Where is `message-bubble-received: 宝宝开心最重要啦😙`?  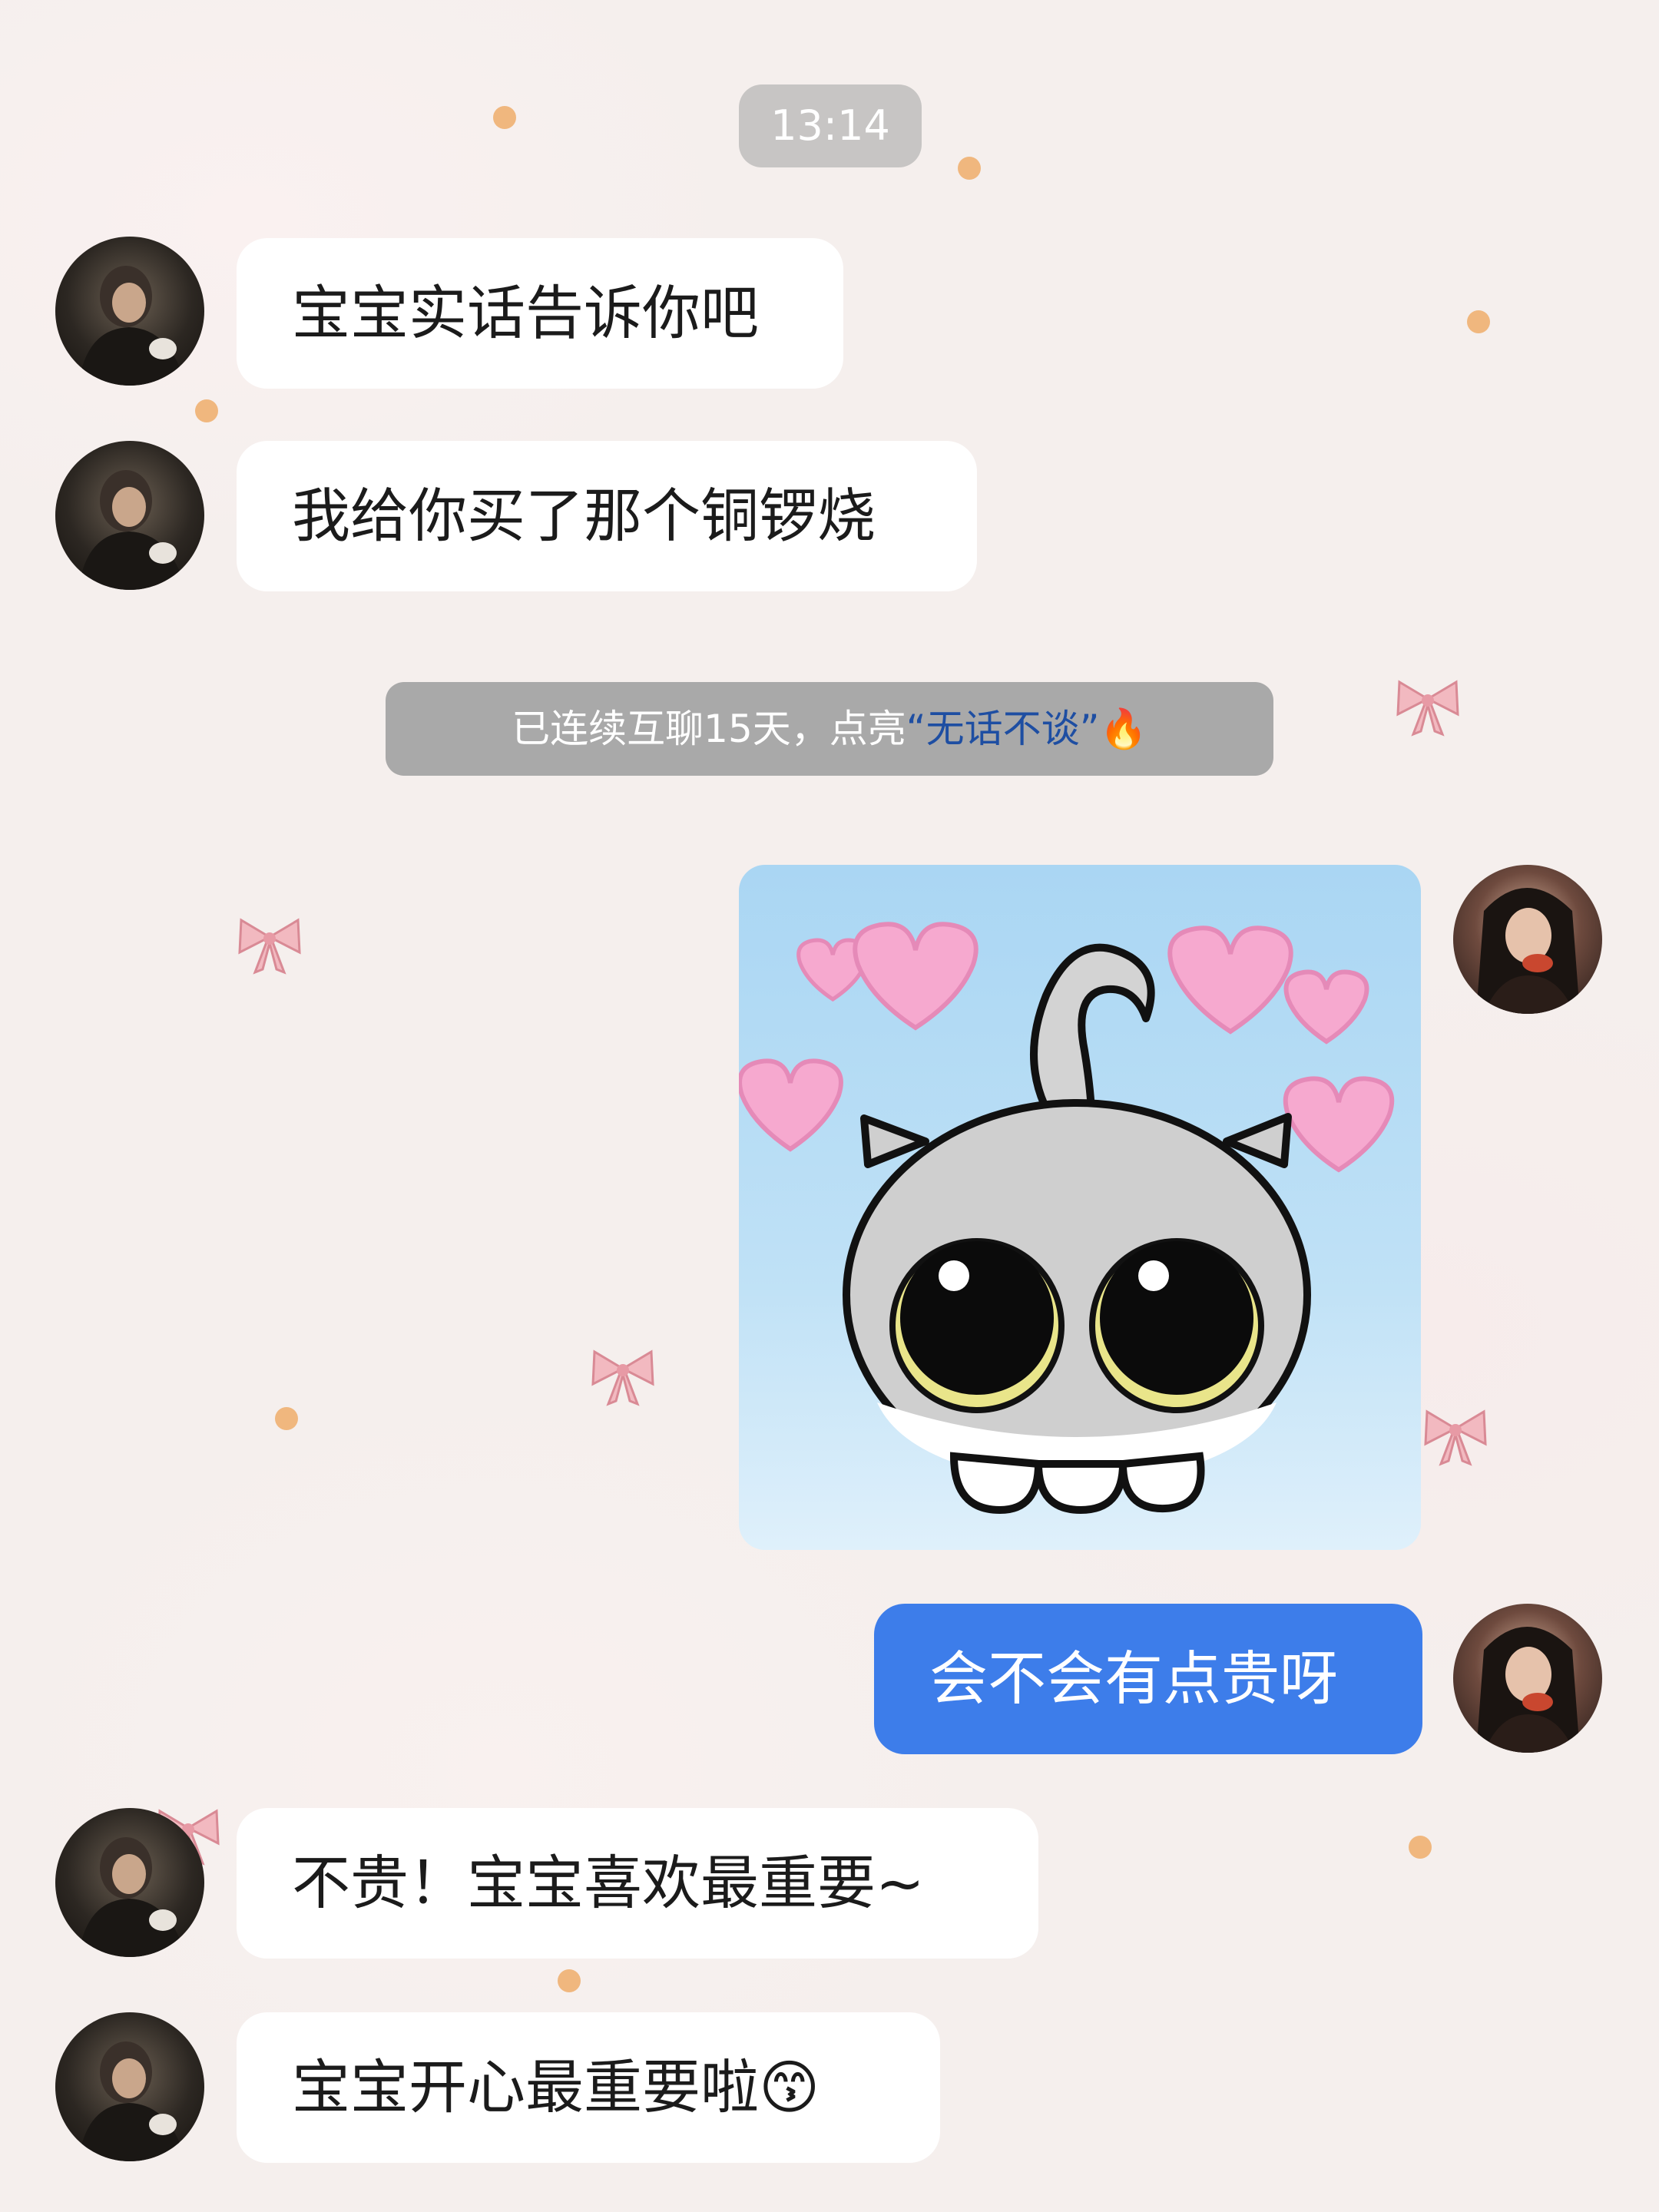 message-bubble-received: 宝宝开心最重要啦😙 is located at coordinates (589, 2088).